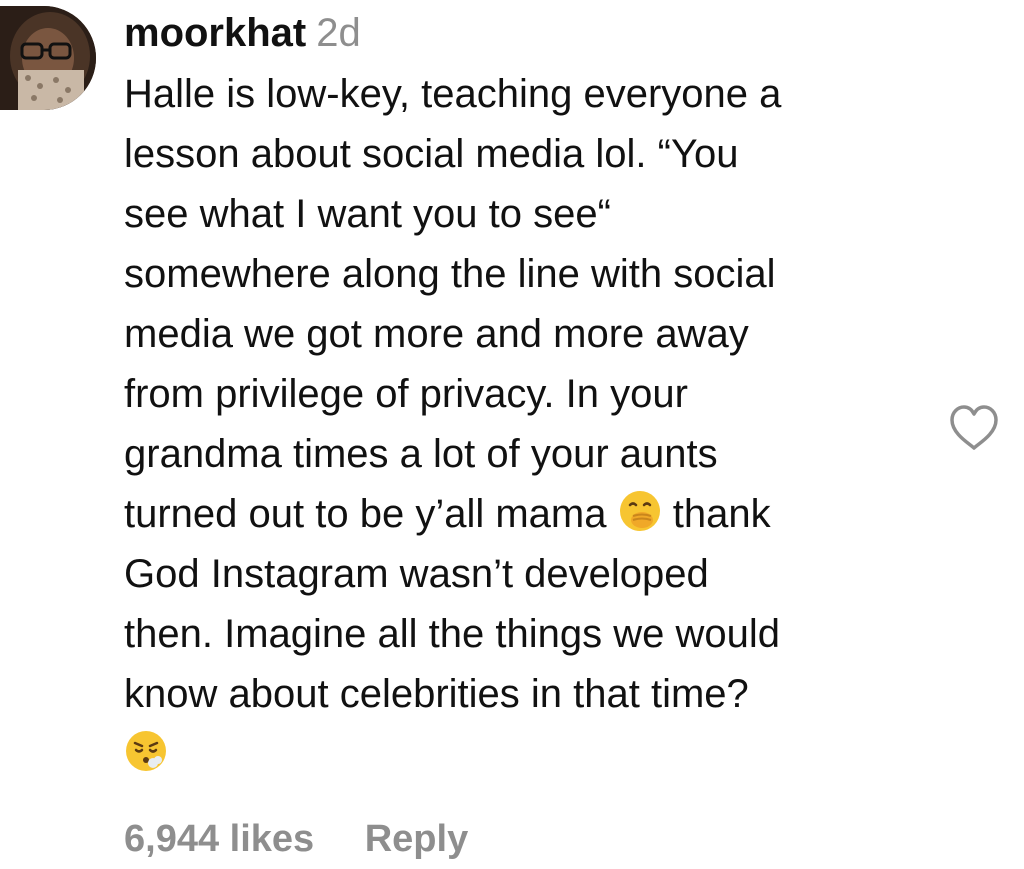  Describe the element at coordinates (367, 214) in the screenshot. I see `comment-line: see what I want you to see“` at that location.